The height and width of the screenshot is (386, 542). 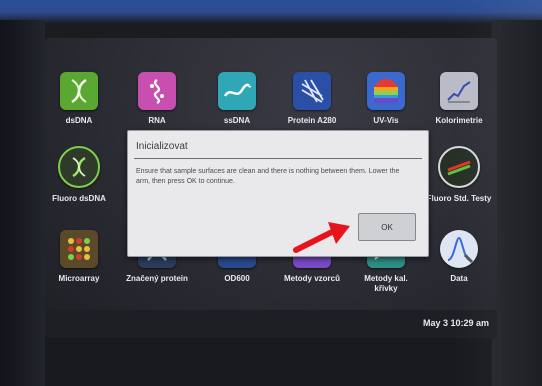 I want to click on tile-uv-vis: UV-Vis, so click(x=386, y=99).